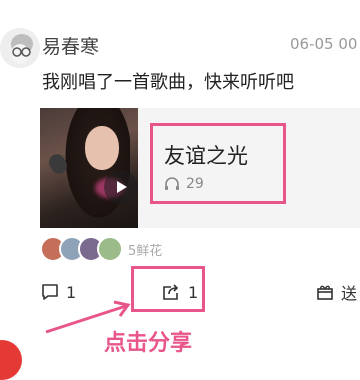 The height and width of the screenshot is (380, 360). What do you see at coordinates (11, 360) in the screenshot?
I see `next-post-avatar` at bounding box center [11, 360].